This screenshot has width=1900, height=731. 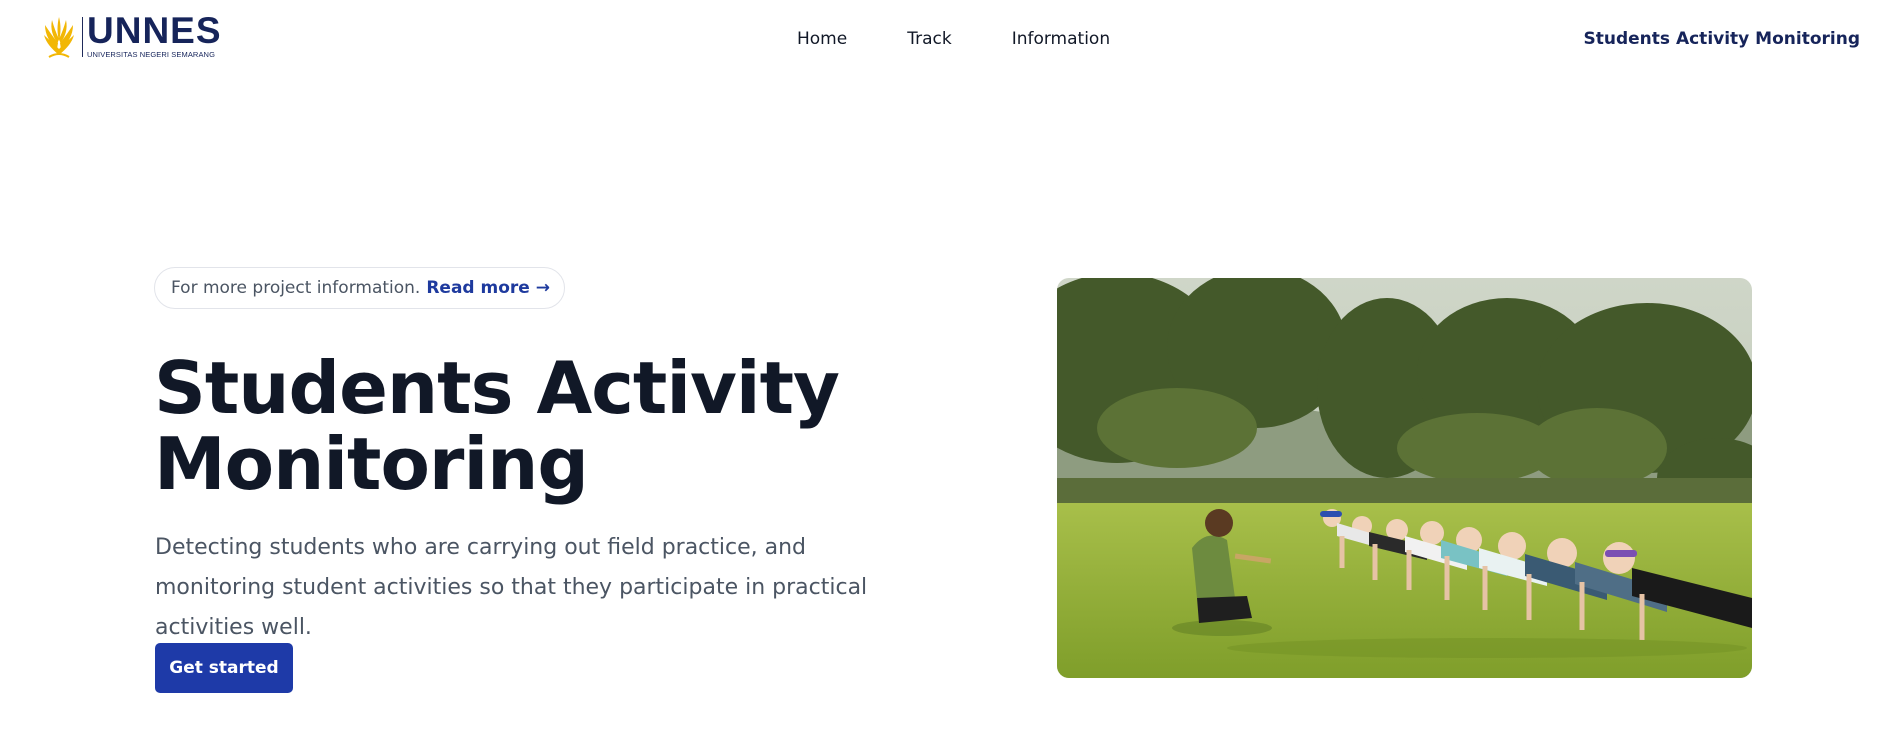 I want to click on header-app-name: Students Activity Monitoring, so click(x=1722, y=39).